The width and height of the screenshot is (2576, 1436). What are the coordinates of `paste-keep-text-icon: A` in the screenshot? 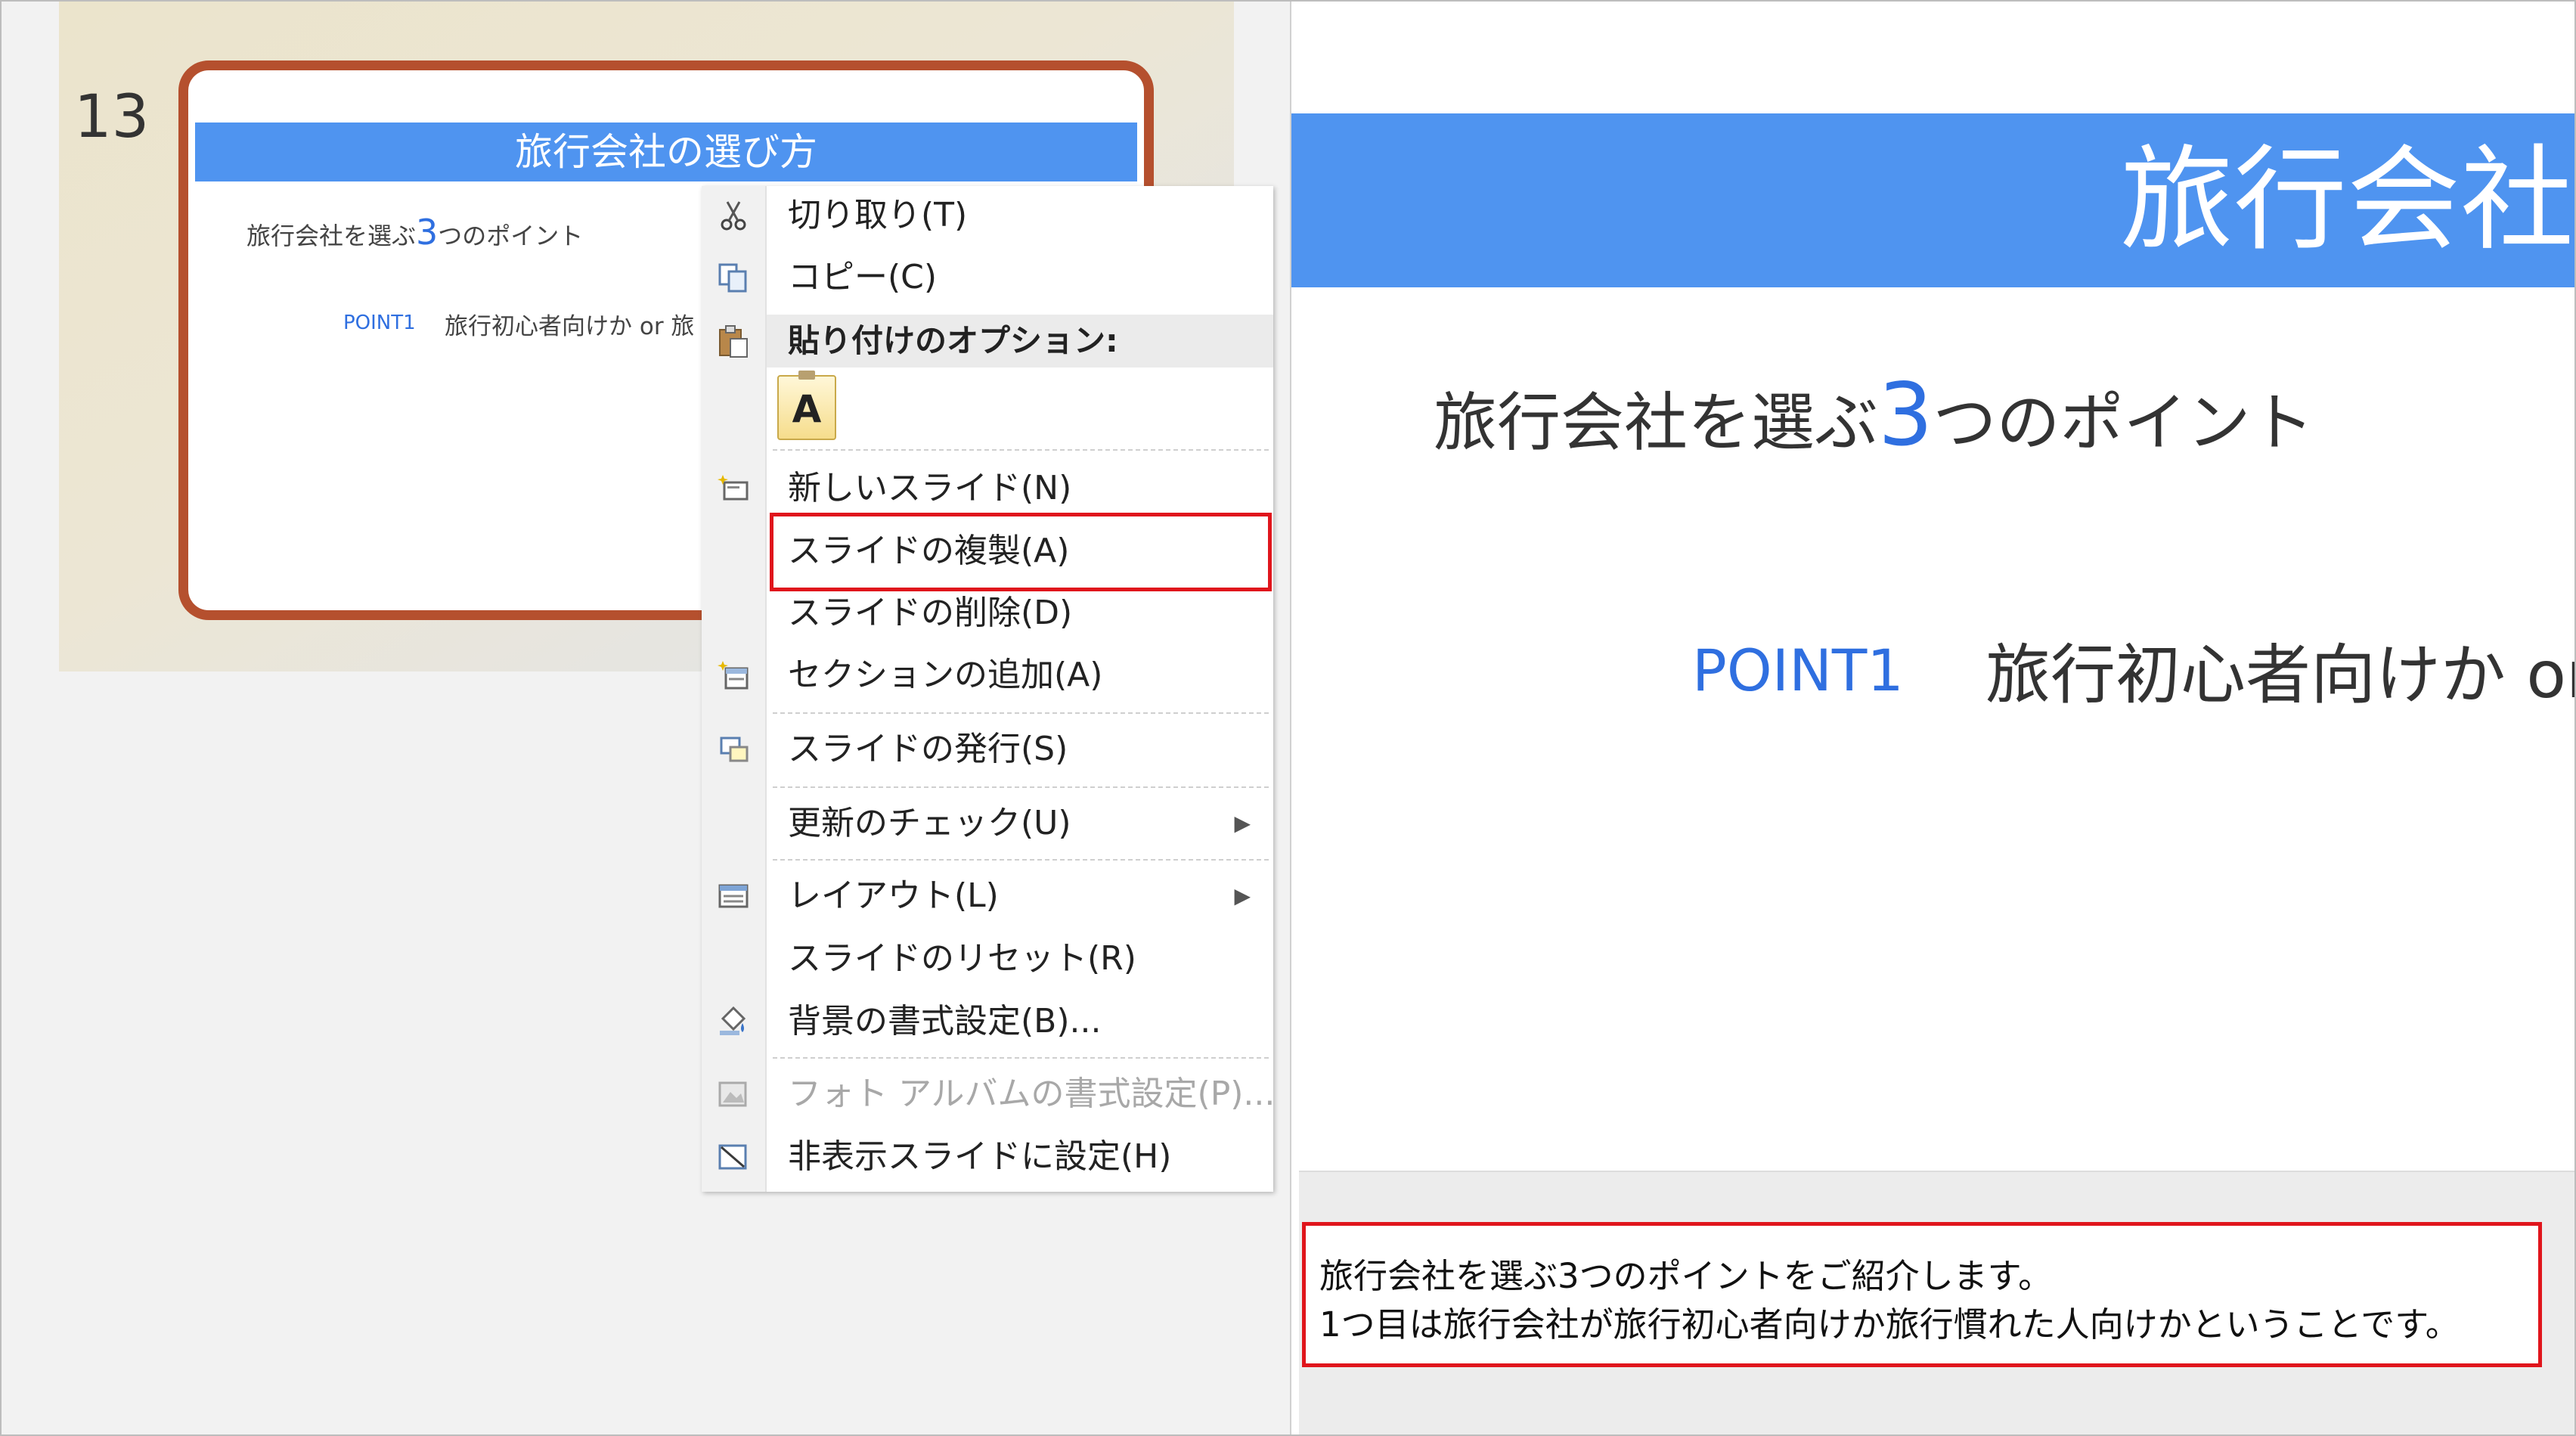 It's located at (807, 409).